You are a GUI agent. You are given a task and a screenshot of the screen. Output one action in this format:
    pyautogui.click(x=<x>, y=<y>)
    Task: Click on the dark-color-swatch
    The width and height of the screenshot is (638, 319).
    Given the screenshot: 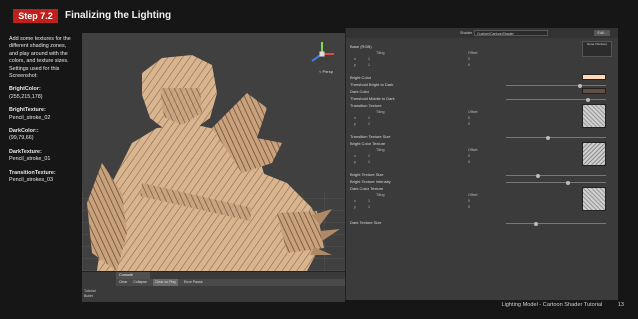 What is the action you would take?
    pyautogui.click(x=594, y=91)
    